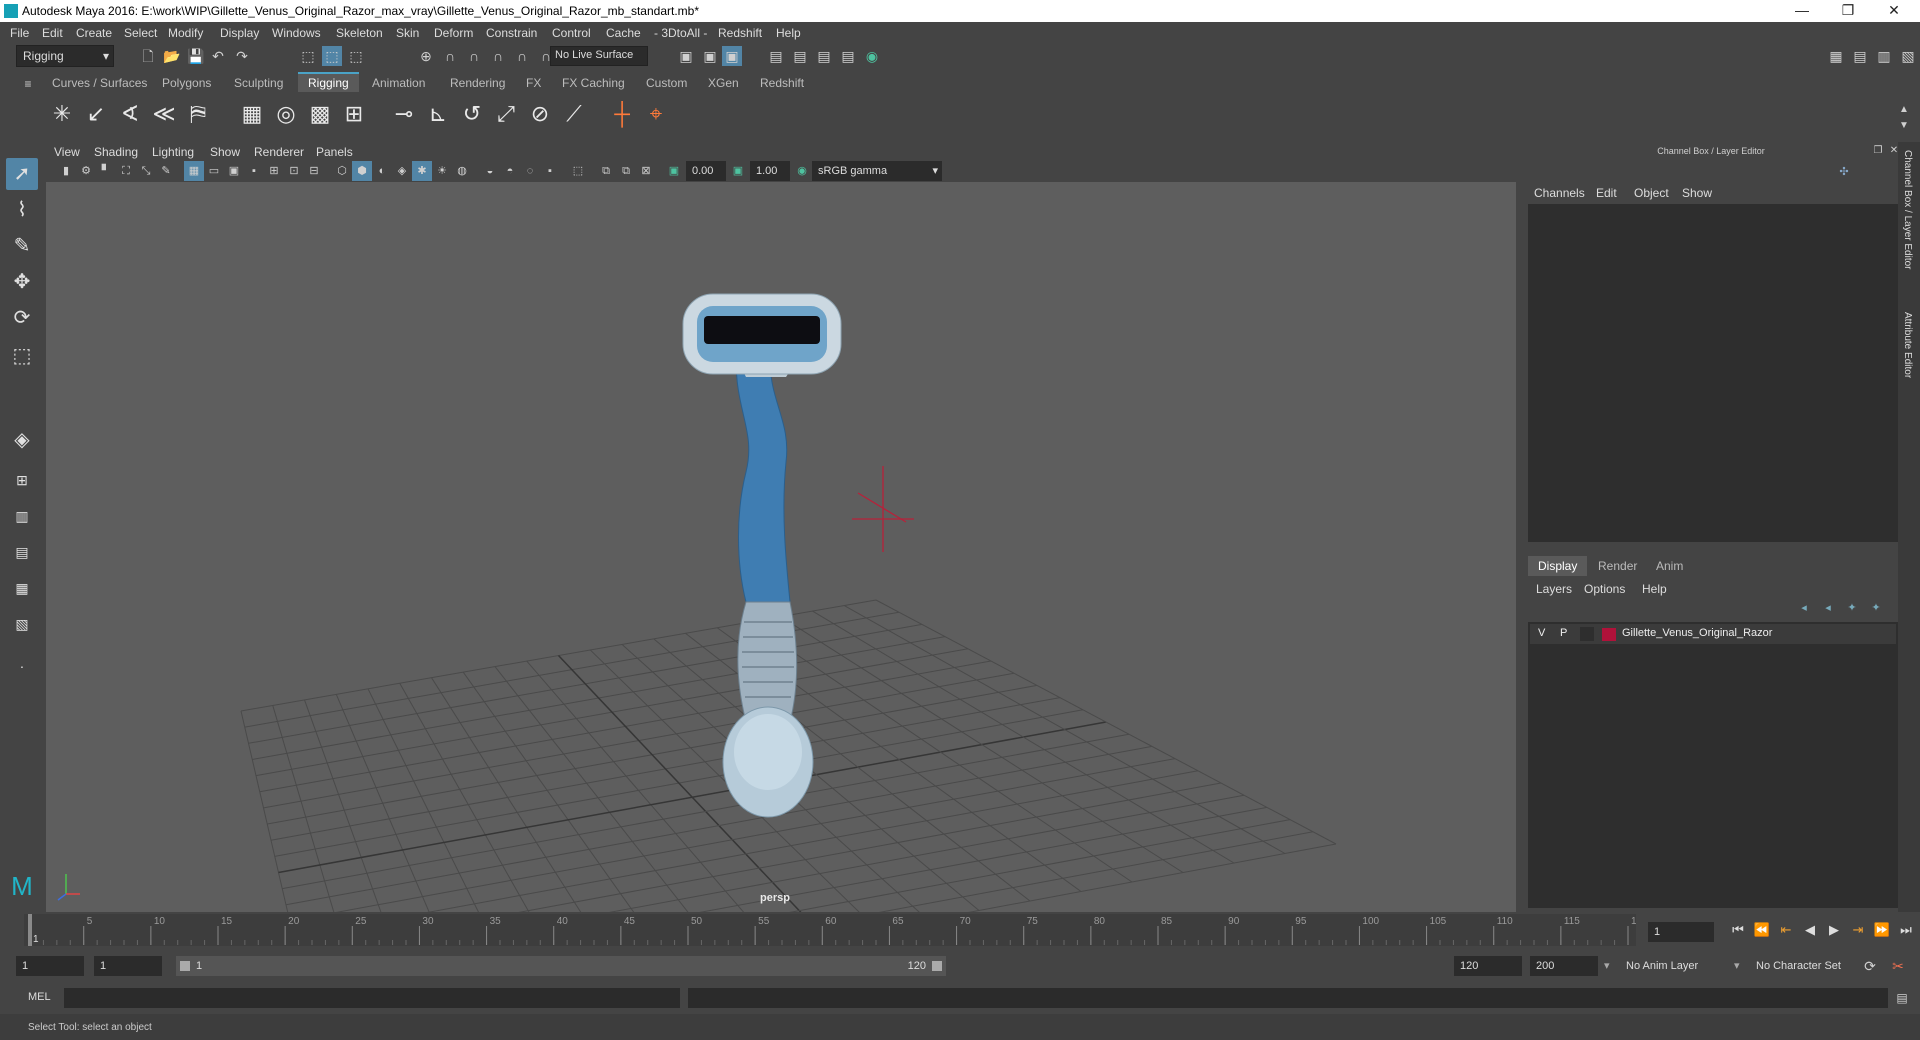 The width and height of the screenshot is (1920, 1040). What do you see at coordinates (106, 171) in the screenshot?
I see `bookmark-icon: ▘` at bounding box center [106, 171].